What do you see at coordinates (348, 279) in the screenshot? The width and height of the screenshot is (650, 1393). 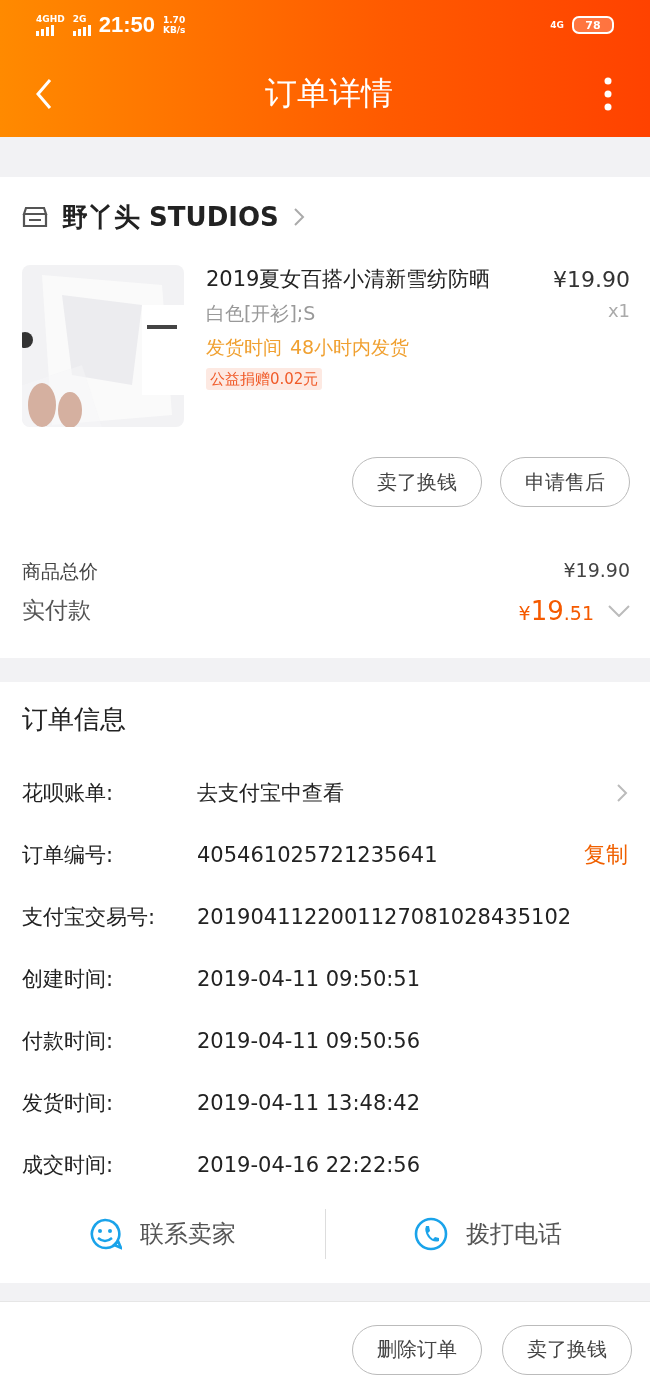 I see `product-title: 2019夏女百搭小清新雪纺防晒` at bounding box center [348, 279].